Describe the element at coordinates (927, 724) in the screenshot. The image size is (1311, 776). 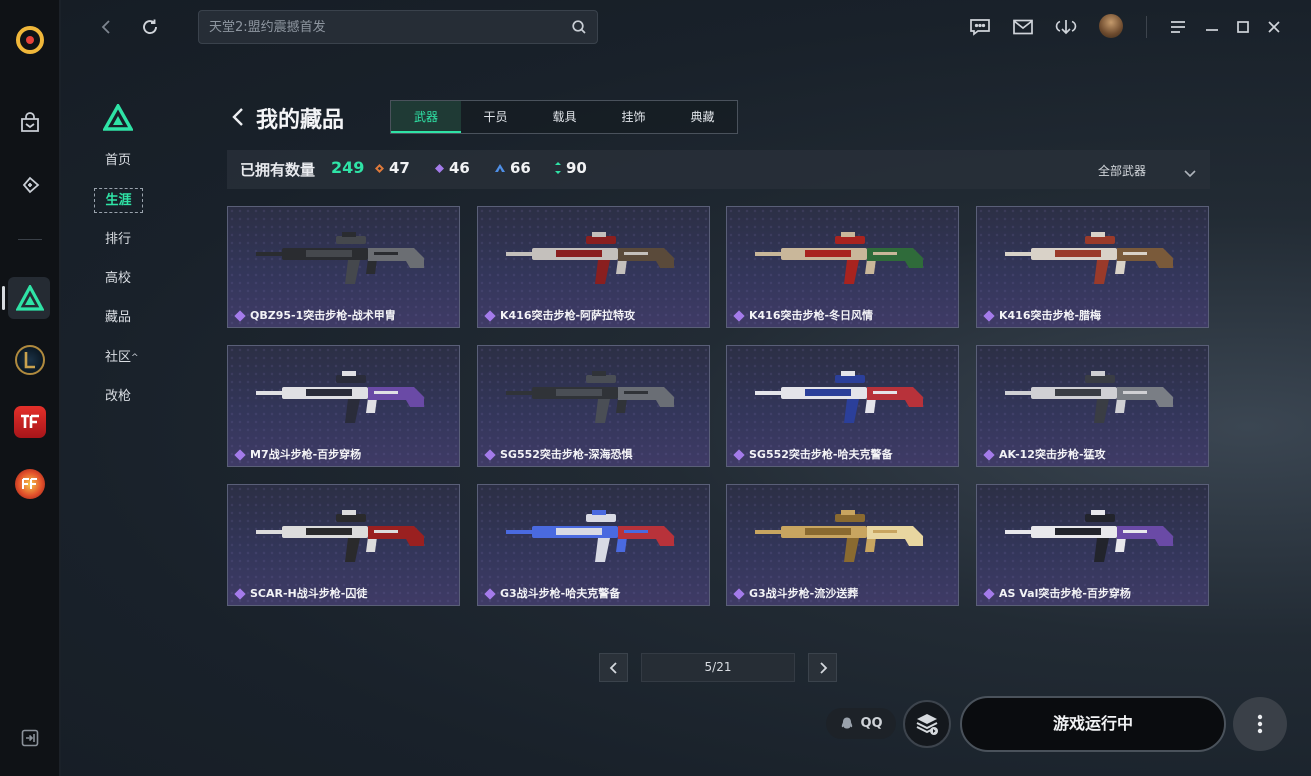
I see `layers-button` at that location.